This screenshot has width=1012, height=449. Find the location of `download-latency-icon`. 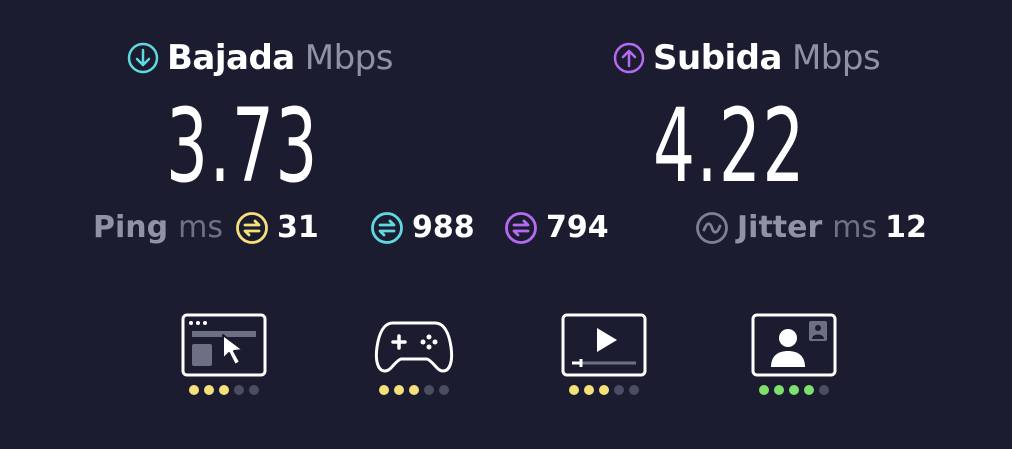

download-latency-icon is located at coordinates (387, 227).